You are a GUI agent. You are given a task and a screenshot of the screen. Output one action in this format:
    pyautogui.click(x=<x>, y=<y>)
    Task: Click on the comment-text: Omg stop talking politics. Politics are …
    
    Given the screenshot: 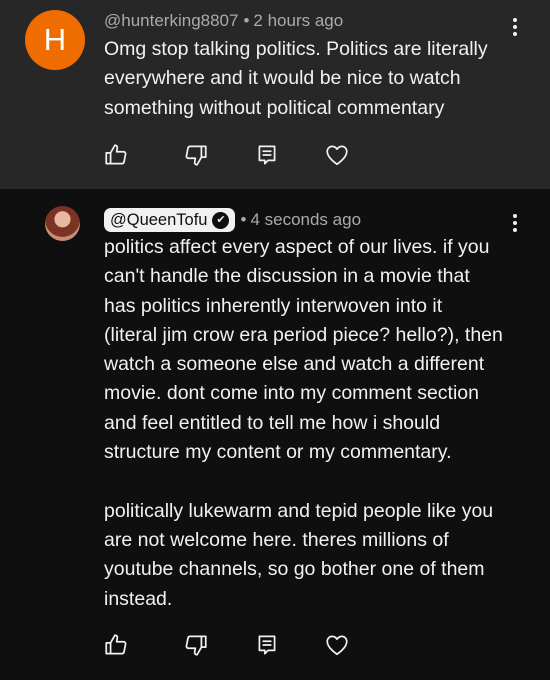 What is the action you would take?
    pyautogui.click(x=296, y=78)
    